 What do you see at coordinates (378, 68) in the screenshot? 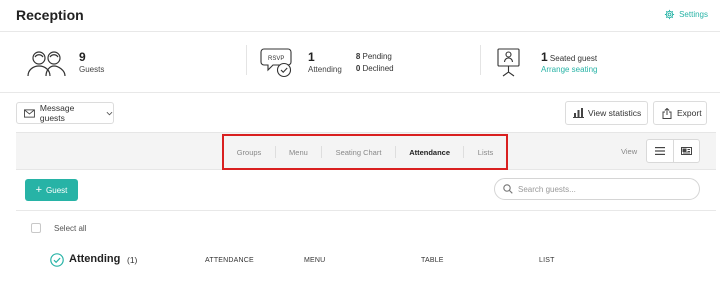
I see `declined-label: Declined` at bounding box center [378, 68].